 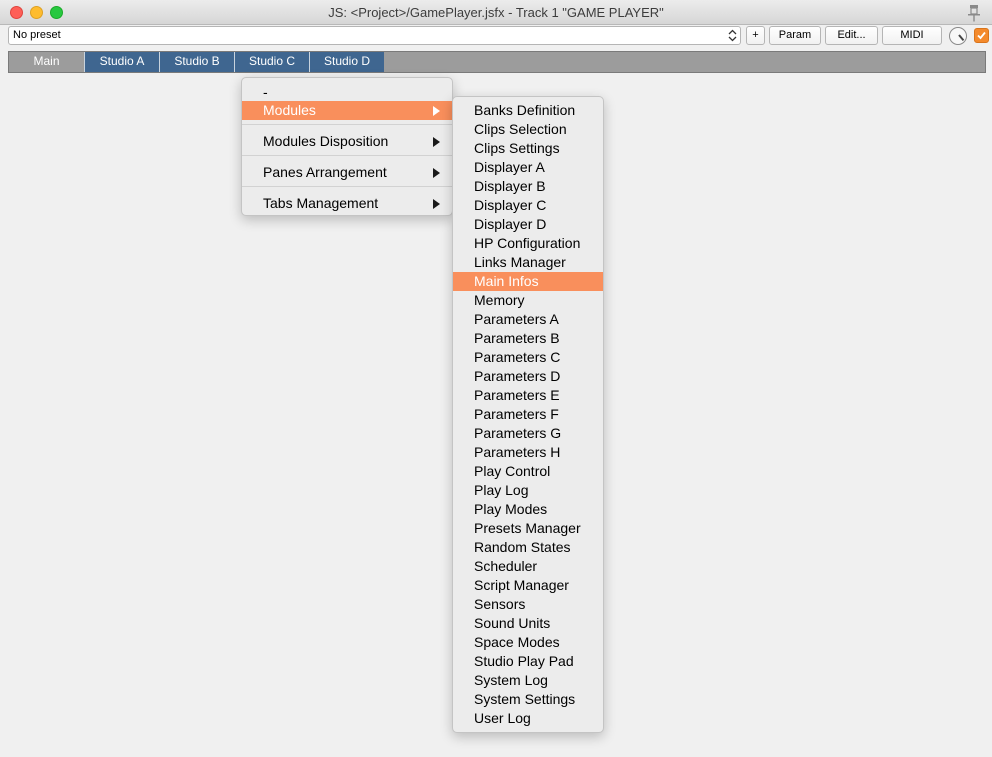 I want to click on module-item-links-manager: Links Manager, so click(x=528, y=262).